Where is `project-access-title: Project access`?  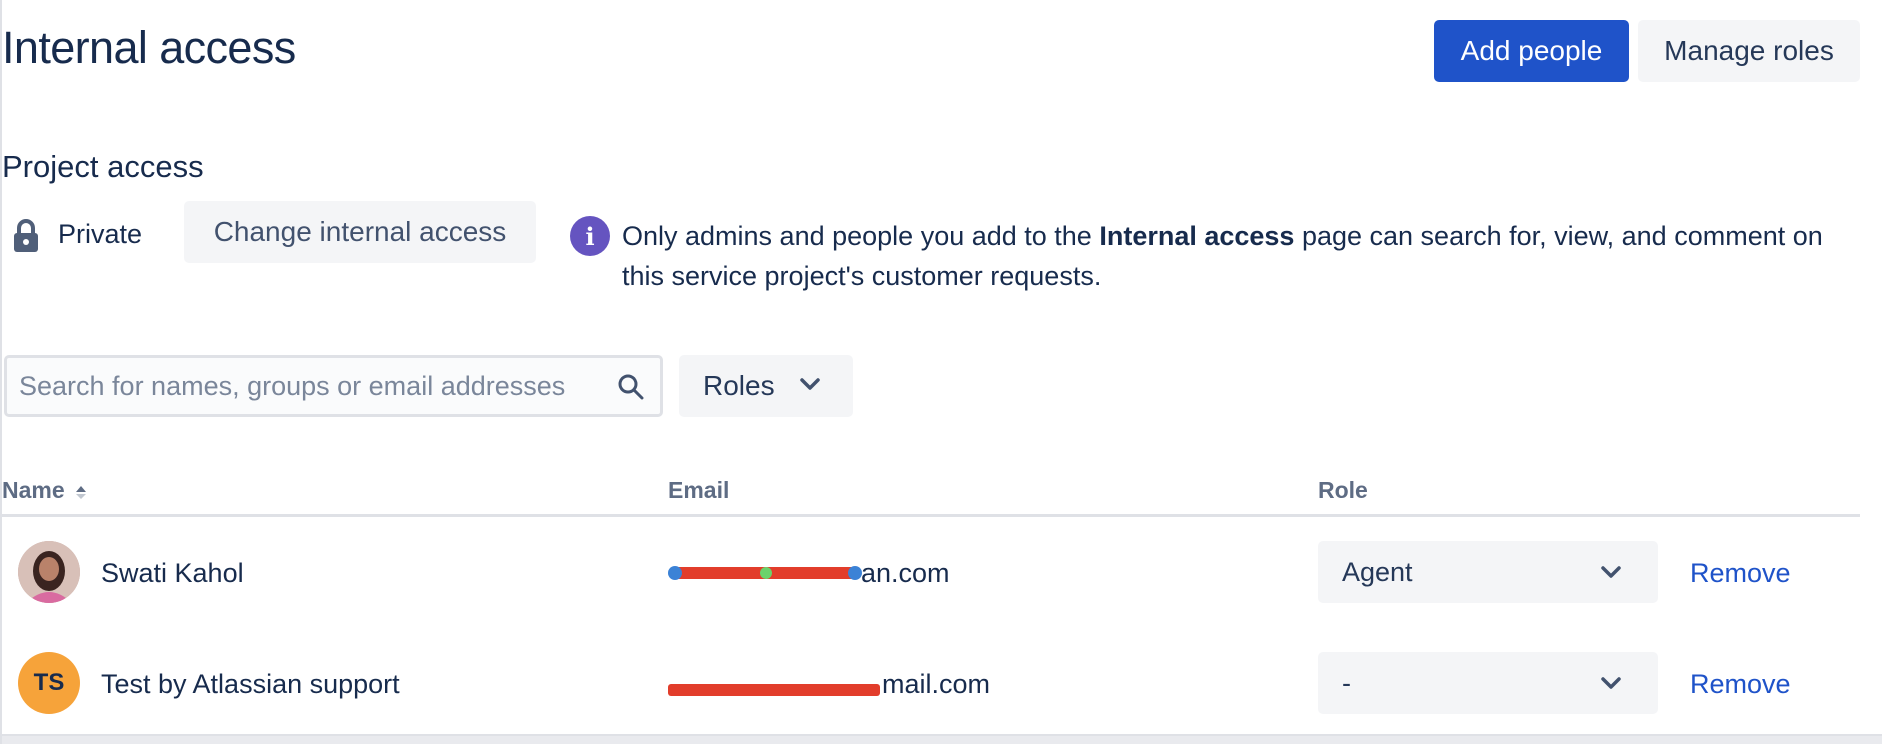
project-access-title: Project access is located at coordinates (103, 166).